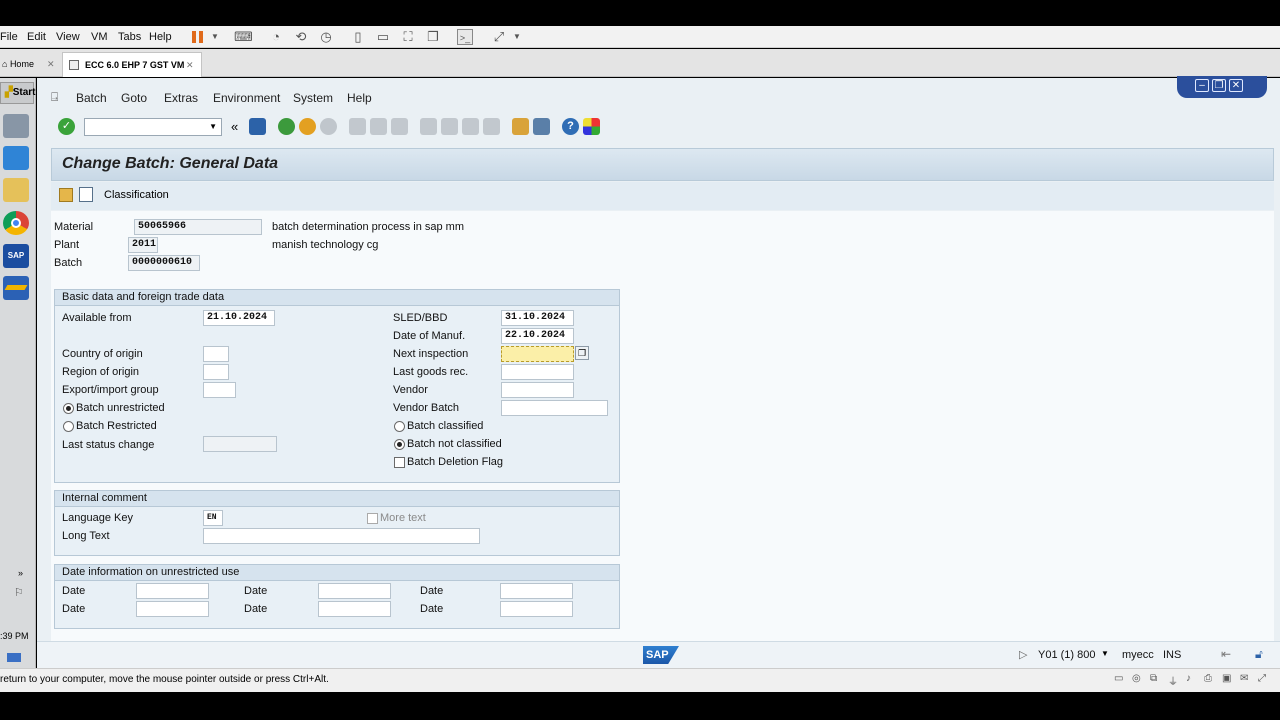 The width and height of the screenshot is (1280, 720). What do you see at coordinates (234, 126) in the screenshot?
I see `chevrons-left-icon: «` at bounding box center [234, 126].